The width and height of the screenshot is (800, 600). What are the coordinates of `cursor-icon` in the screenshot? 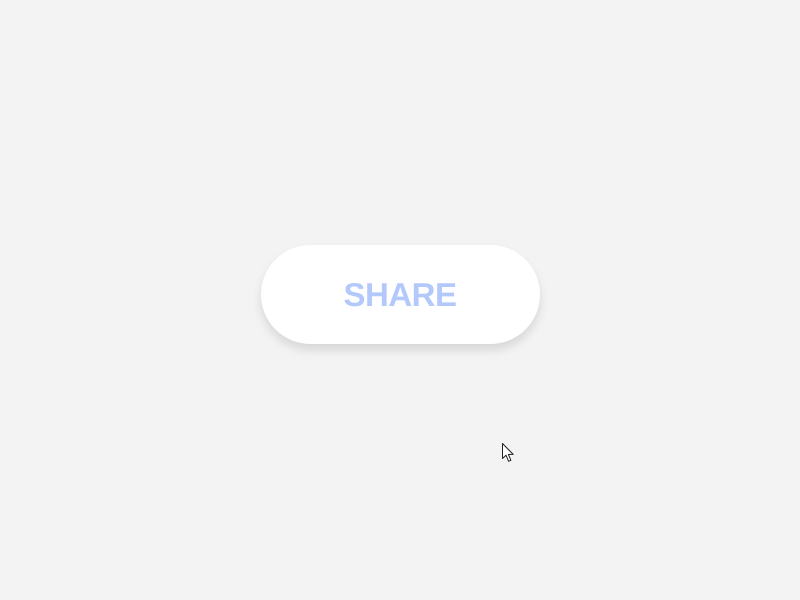 It's located at (508, 452).